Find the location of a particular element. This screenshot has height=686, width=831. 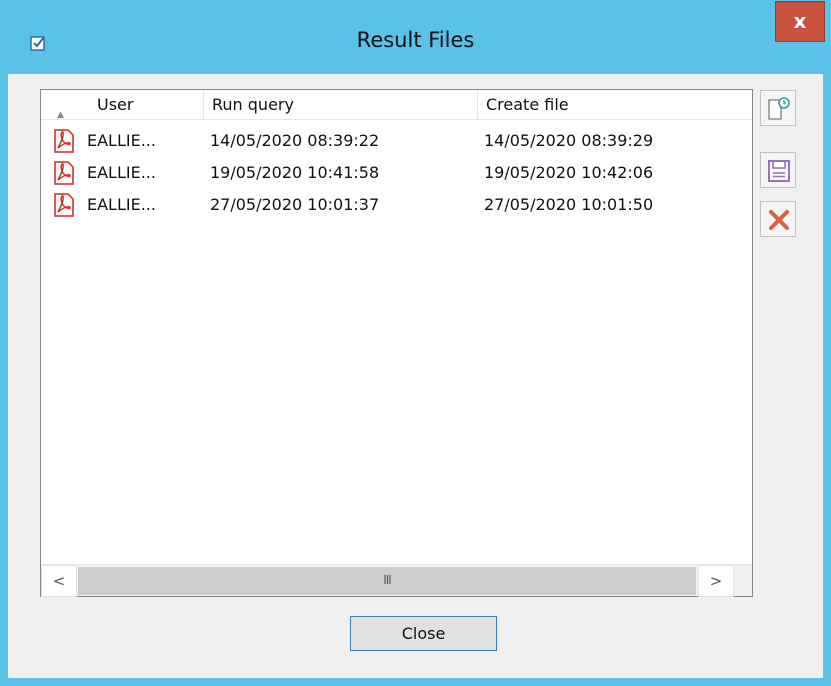

delete-button is located at coordinates (778, 219).